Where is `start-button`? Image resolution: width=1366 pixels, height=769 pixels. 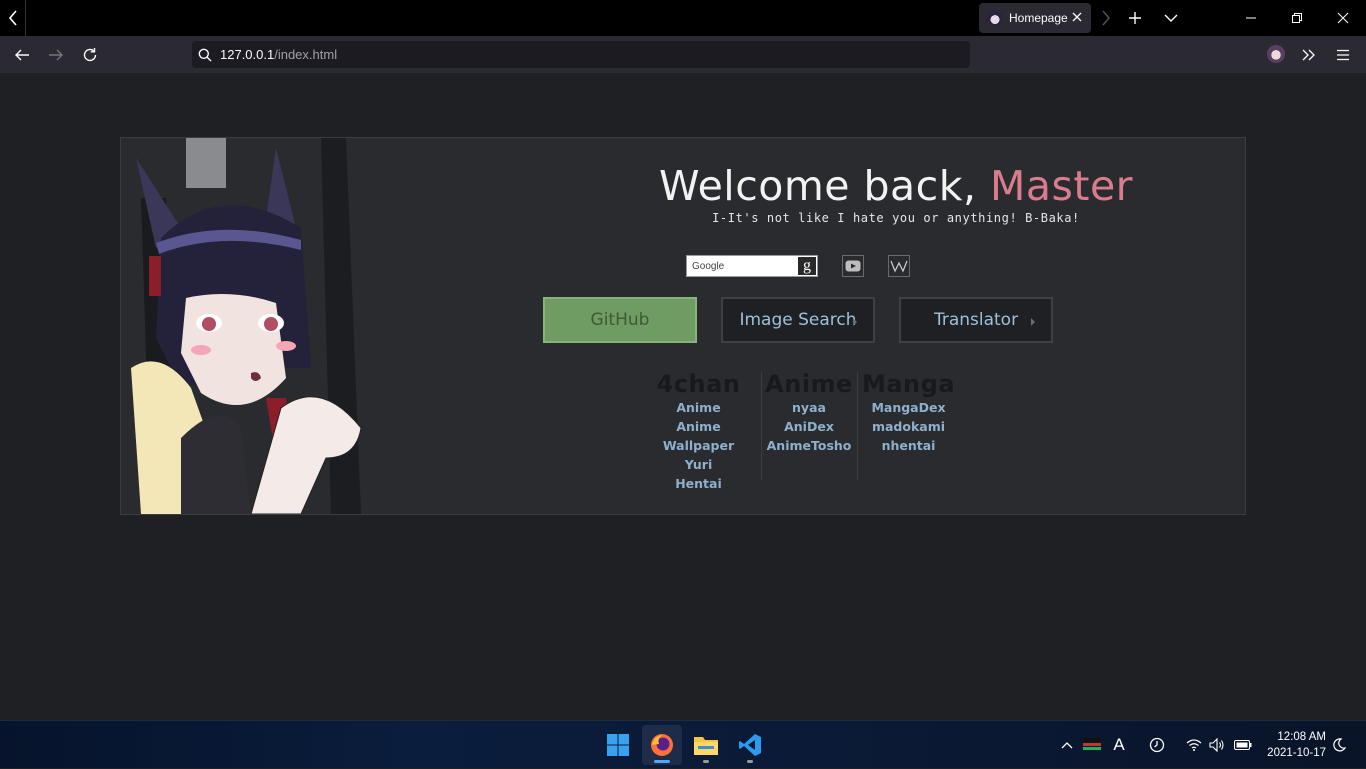 start-button is located at coordinates (618, 745).